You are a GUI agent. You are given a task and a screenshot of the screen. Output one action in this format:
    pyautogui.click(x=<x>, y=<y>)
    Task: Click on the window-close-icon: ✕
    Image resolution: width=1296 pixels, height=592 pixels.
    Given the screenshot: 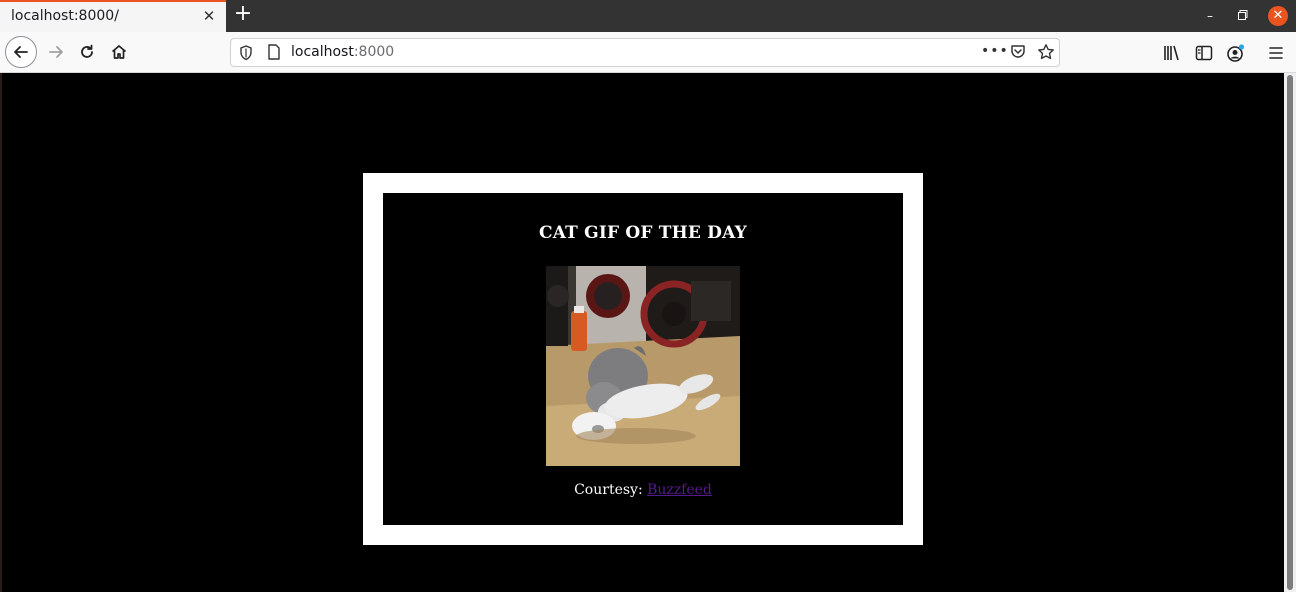 What is the action you would take?
    pyautogui.click(x=1278, y=16)
    